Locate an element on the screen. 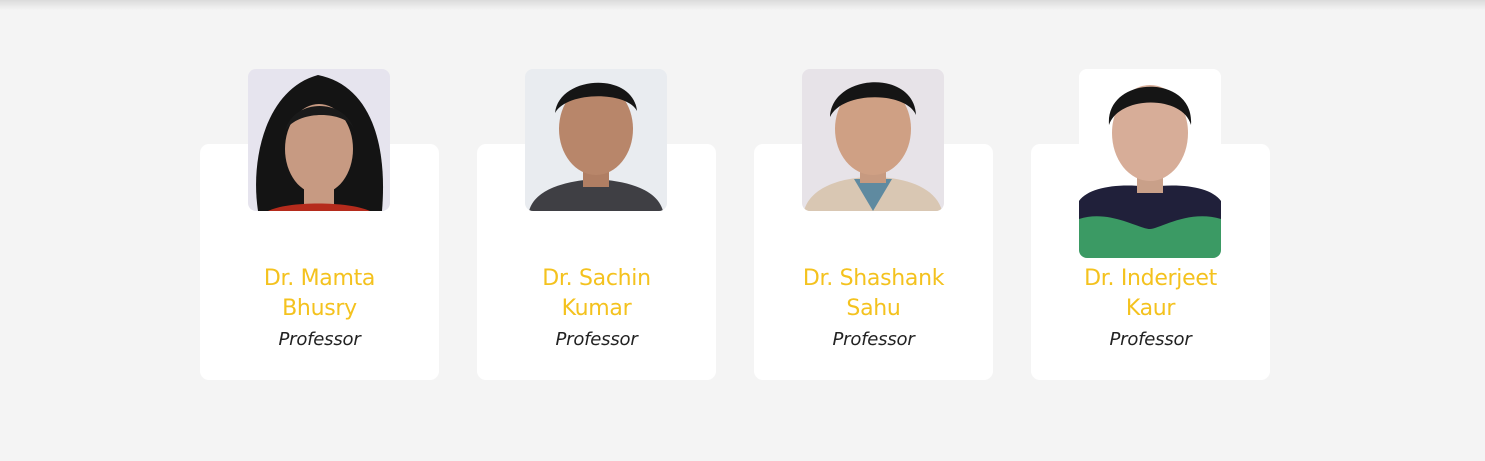 The width and height of the screenshot is (1485, 461). faculty-name-last: Sahu is located at coordinates (873, 308).